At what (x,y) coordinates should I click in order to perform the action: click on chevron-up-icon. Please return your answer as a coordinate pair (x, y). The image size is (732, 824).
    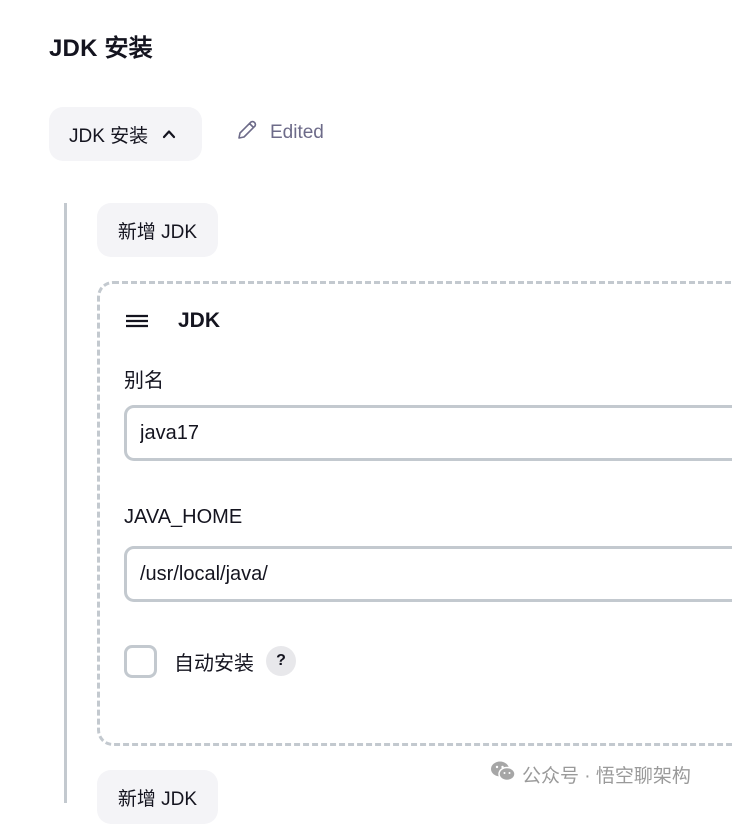
    Looking at the image, I should click on (169, 134).